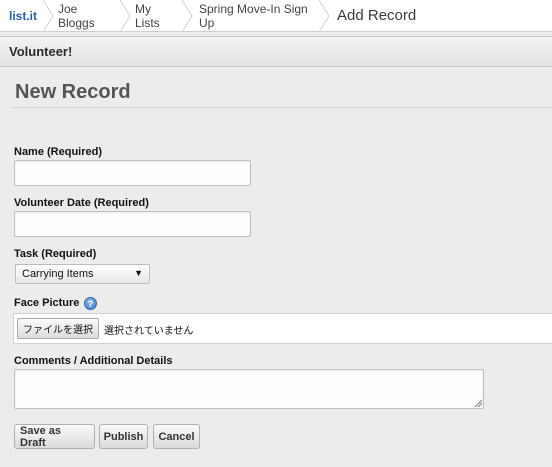 This screenshot has width=552, height=467. I want to click on publish-button: Publish, so click(123, 436).